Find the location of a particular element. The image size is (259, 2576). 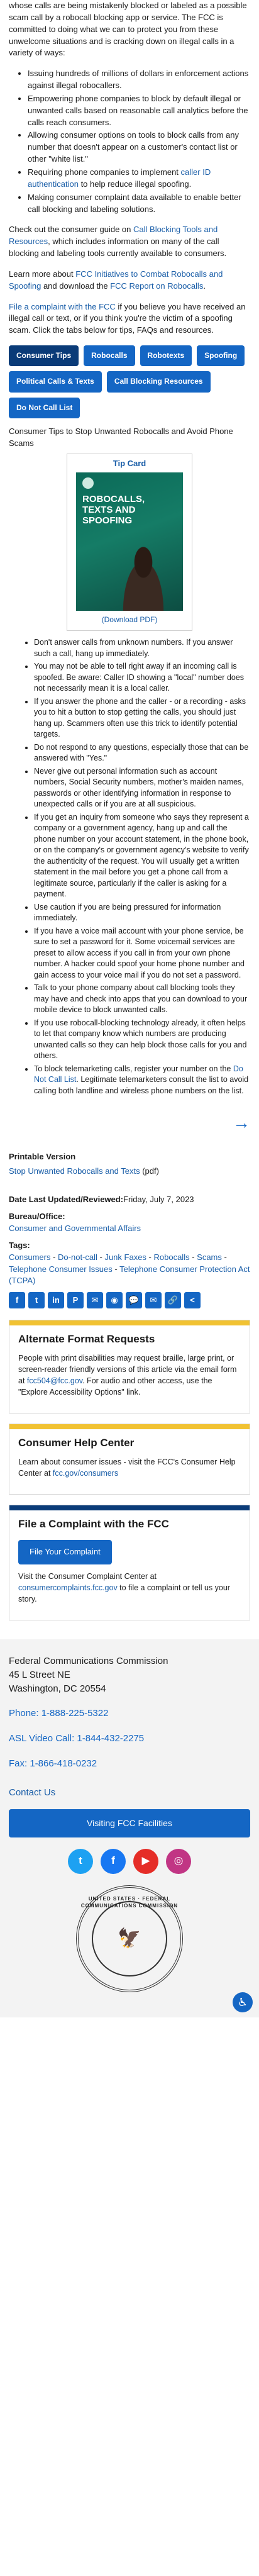

linkedin-share-icon: in is located at coordinates (56, 1300).